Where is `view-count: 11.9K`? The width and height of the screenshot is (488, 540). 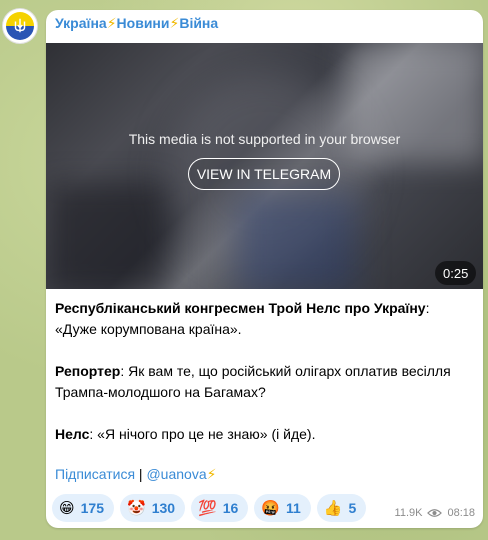 view-count: 11.9K is located at coordinates (408, 513).